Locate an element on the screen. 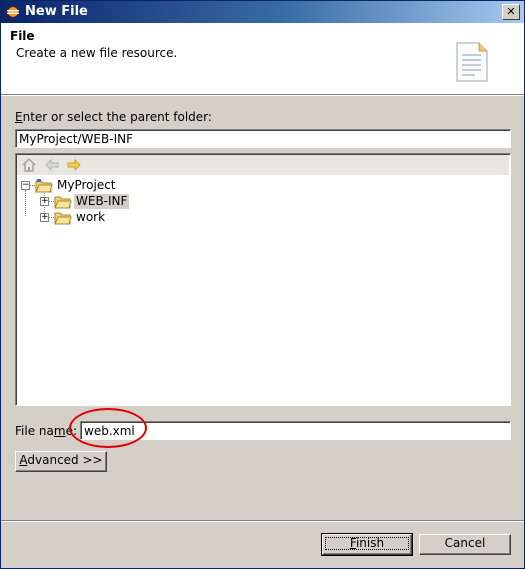 The height and width of the screenshot is (569, 525). cancel-button: Cancel is located at coordinates (465, 544).